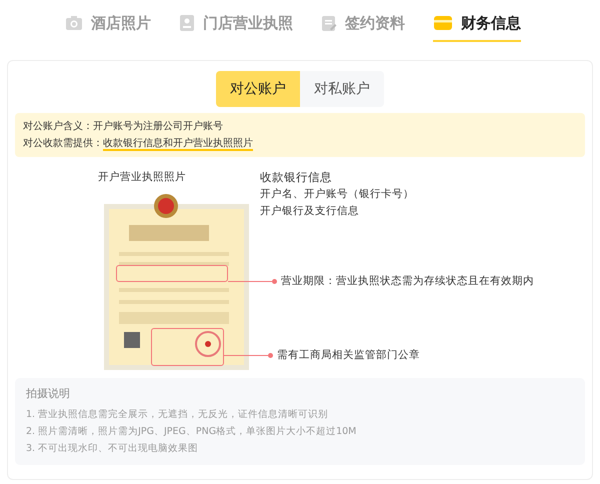 The image size is (600, 484). What do you see at coordinates (348, 355) in the screenshot?
I see `annotation-text: 需有工商局相关监管部门公章` at bounding box center [348, 355].